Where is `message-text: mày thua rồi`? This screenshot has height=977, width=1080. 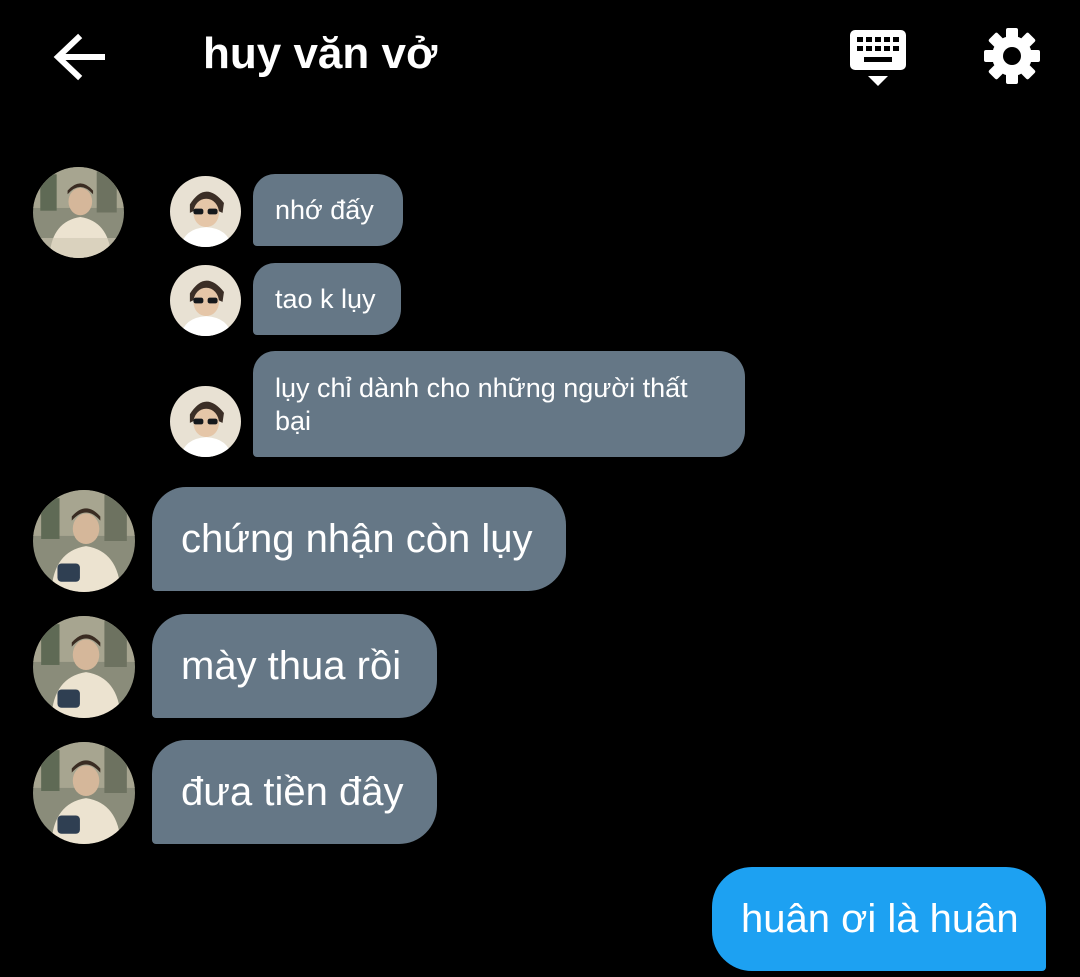
message-text: mày thua rồi is located at coordinates (291, 666).